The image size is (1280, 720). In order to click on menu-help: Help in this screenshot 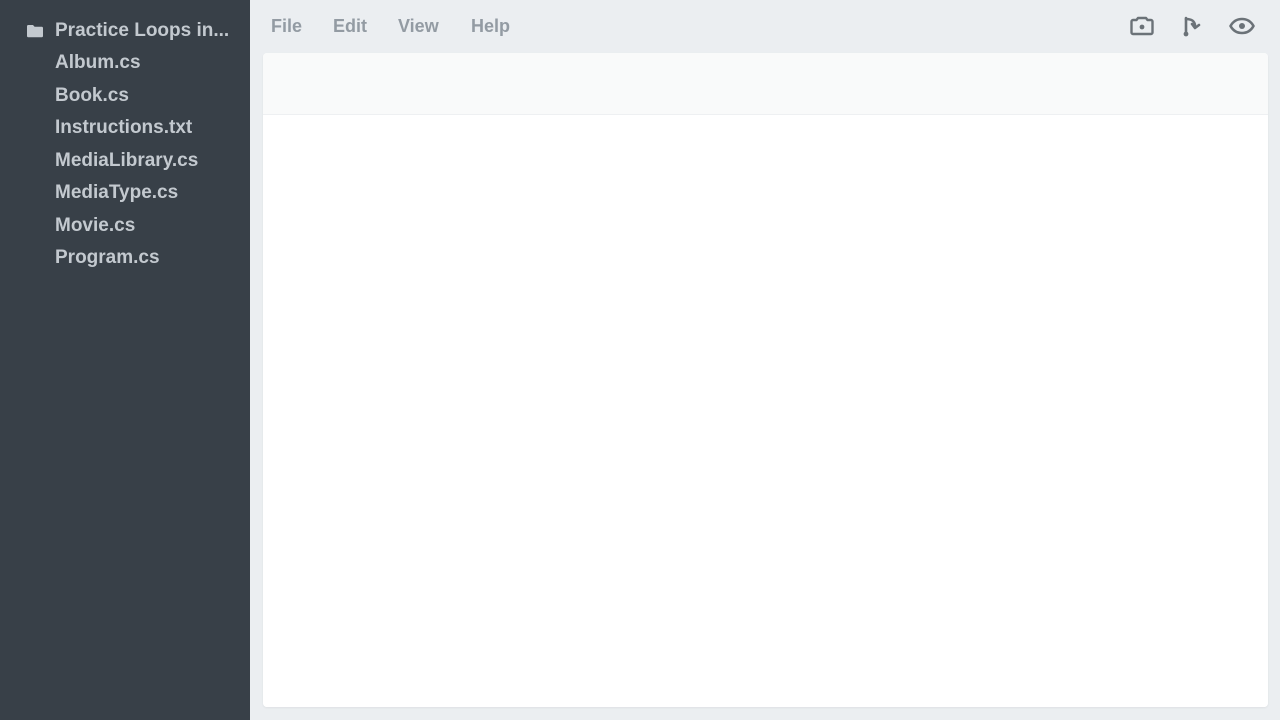, I will do `click(490, 26)`.